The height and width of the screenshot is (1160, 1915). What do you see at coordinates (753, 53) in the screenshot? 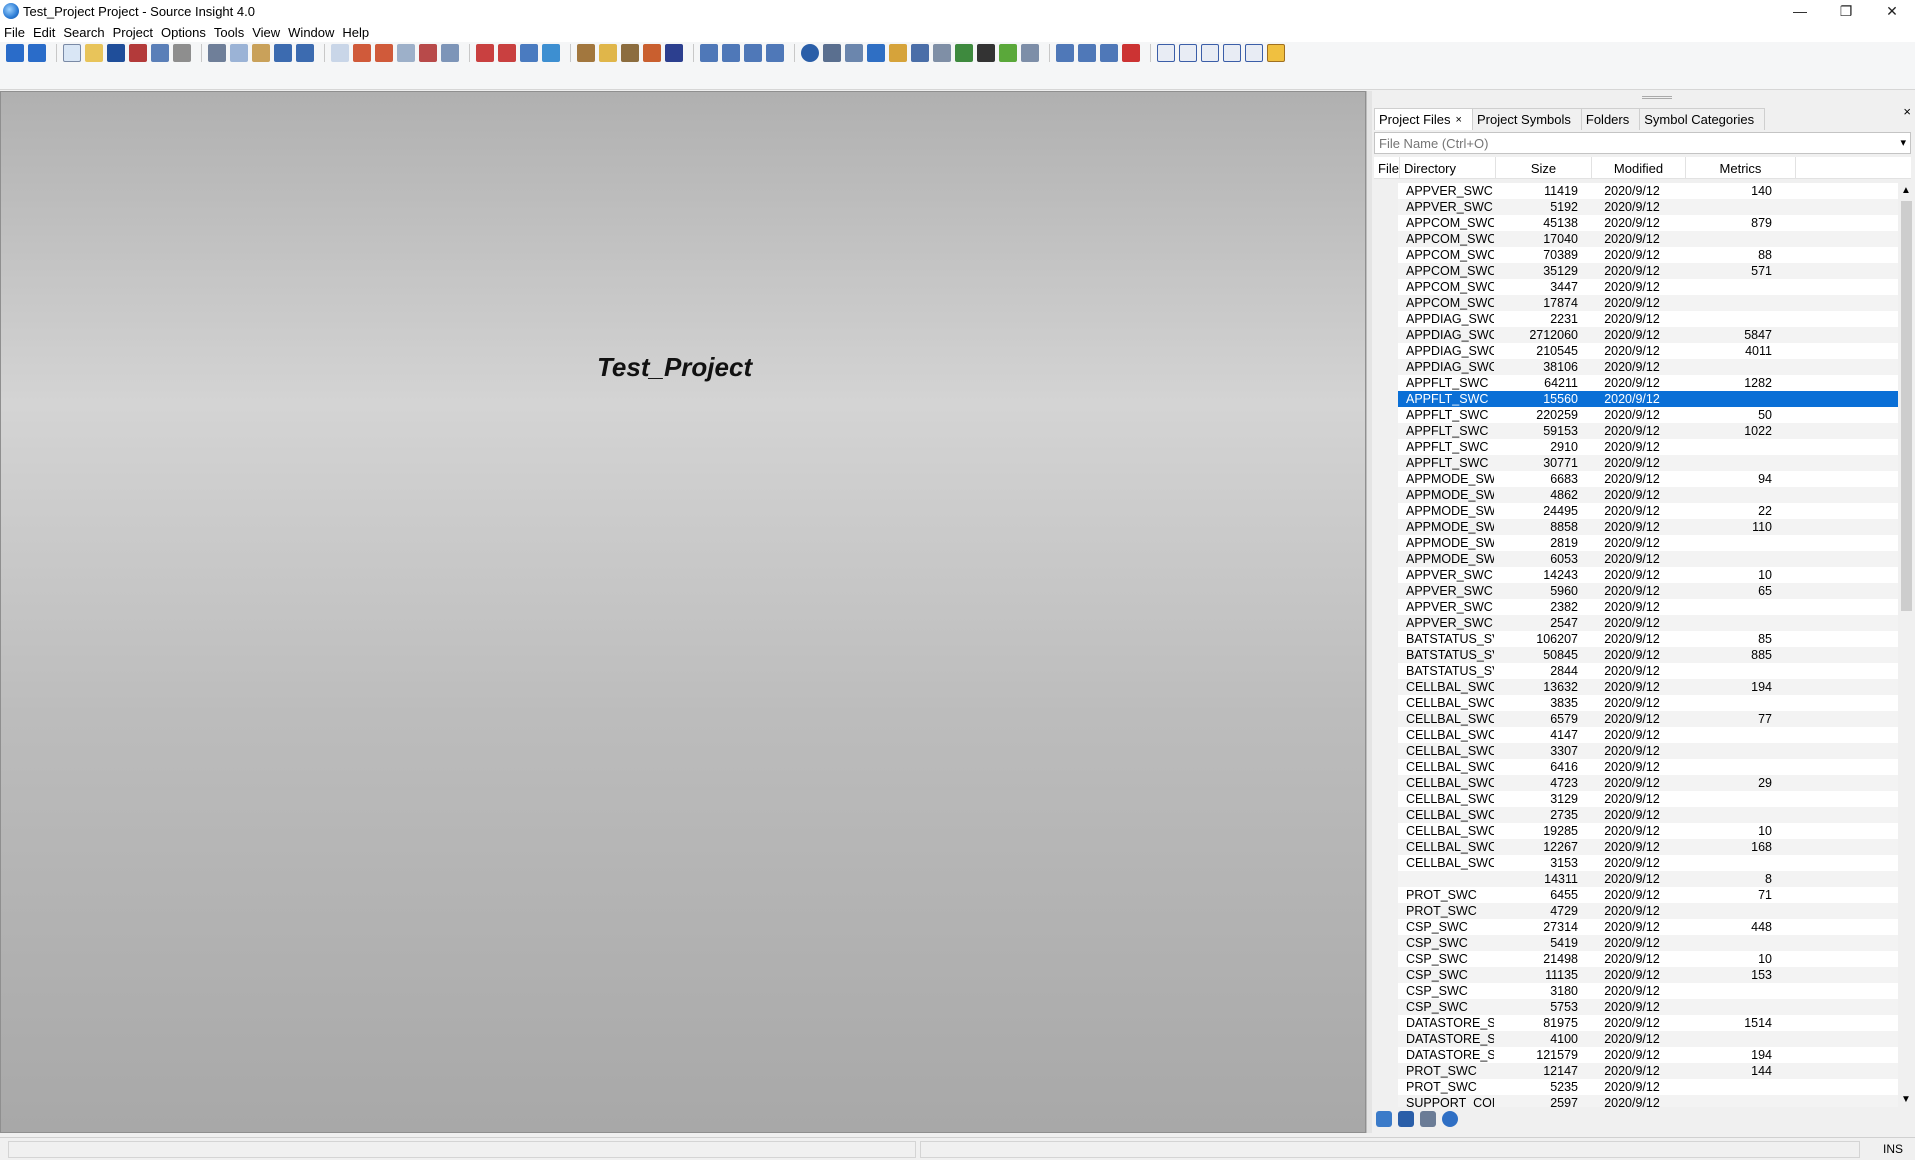
I see `split-v-icon` at bounding box center [753, 53].